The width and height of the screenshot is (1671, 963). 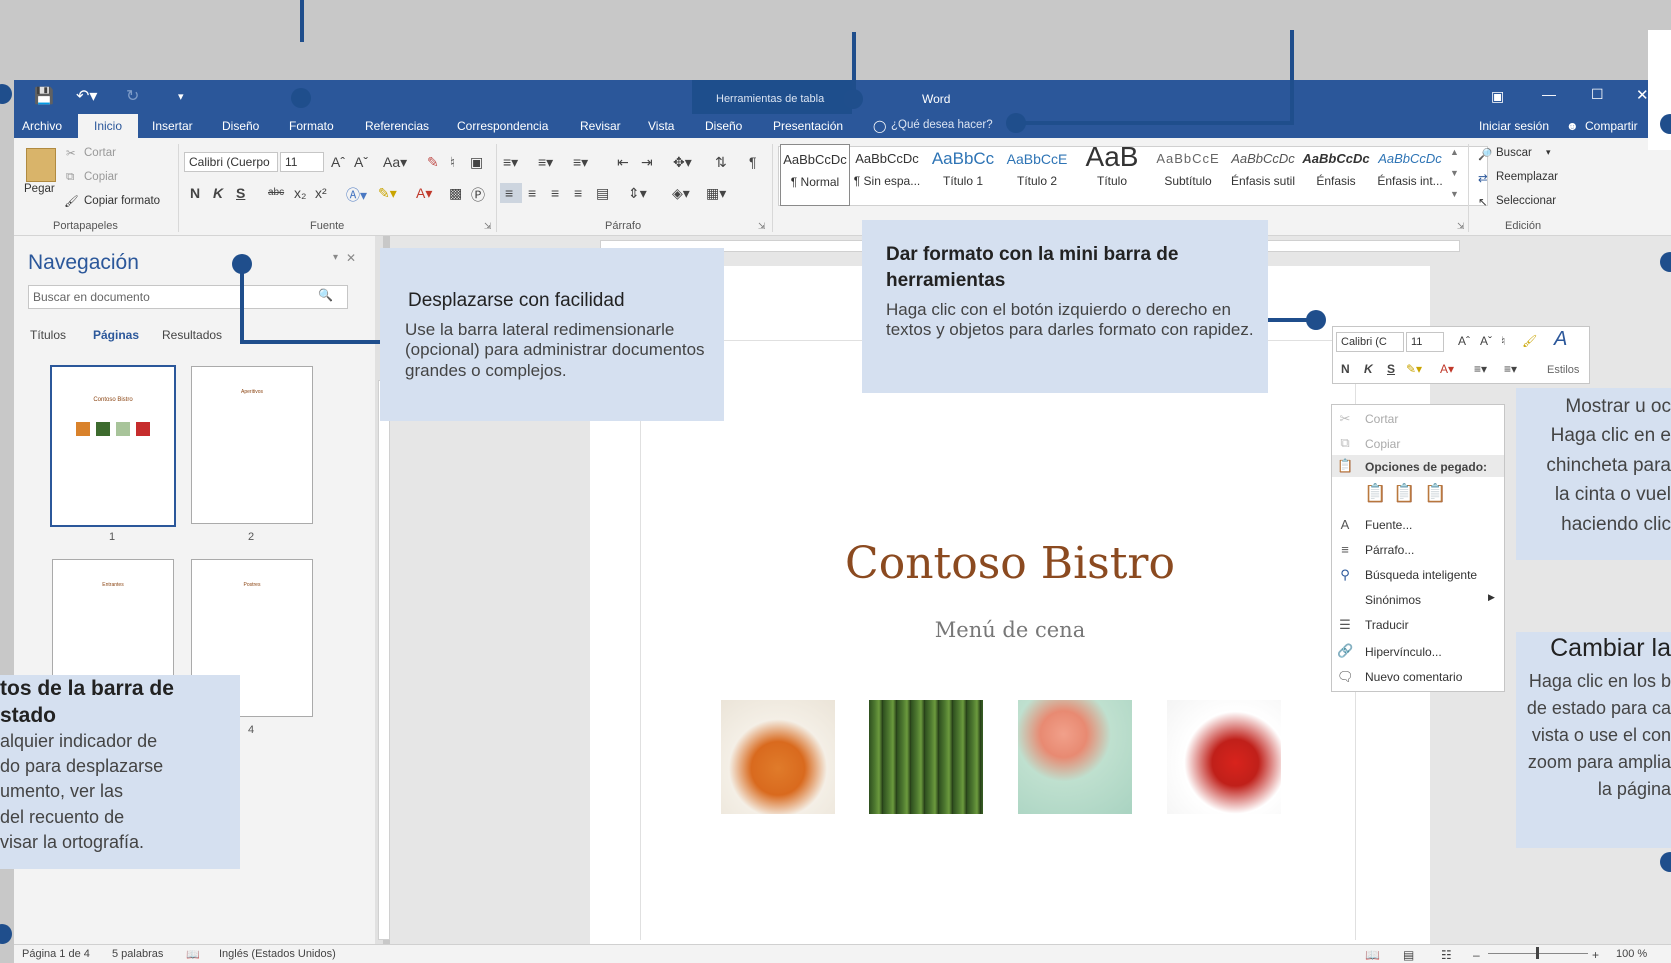 What do you see at coordinates (600, 126) in the screenshot?
I see `tab-revisar: Revisar` at bounding box center [600, 126].